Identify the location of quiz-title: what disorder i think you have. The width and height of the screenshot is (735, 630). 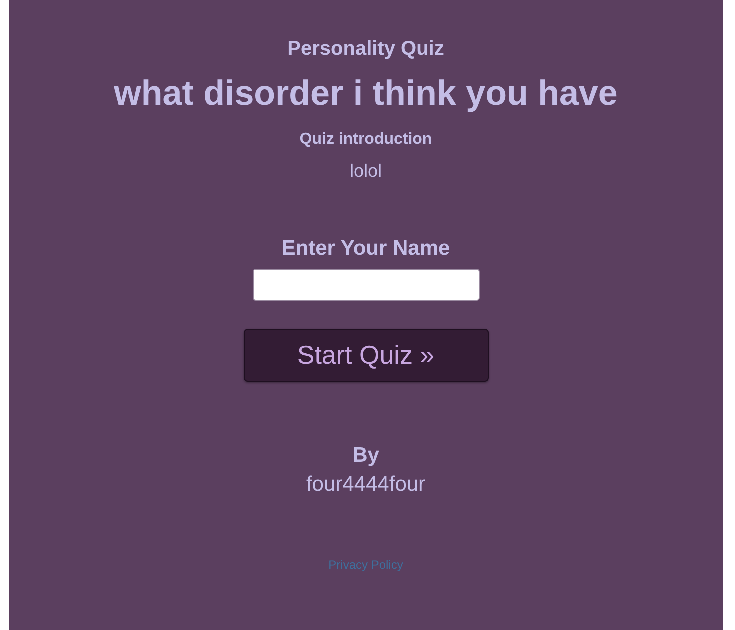
(366, 94).